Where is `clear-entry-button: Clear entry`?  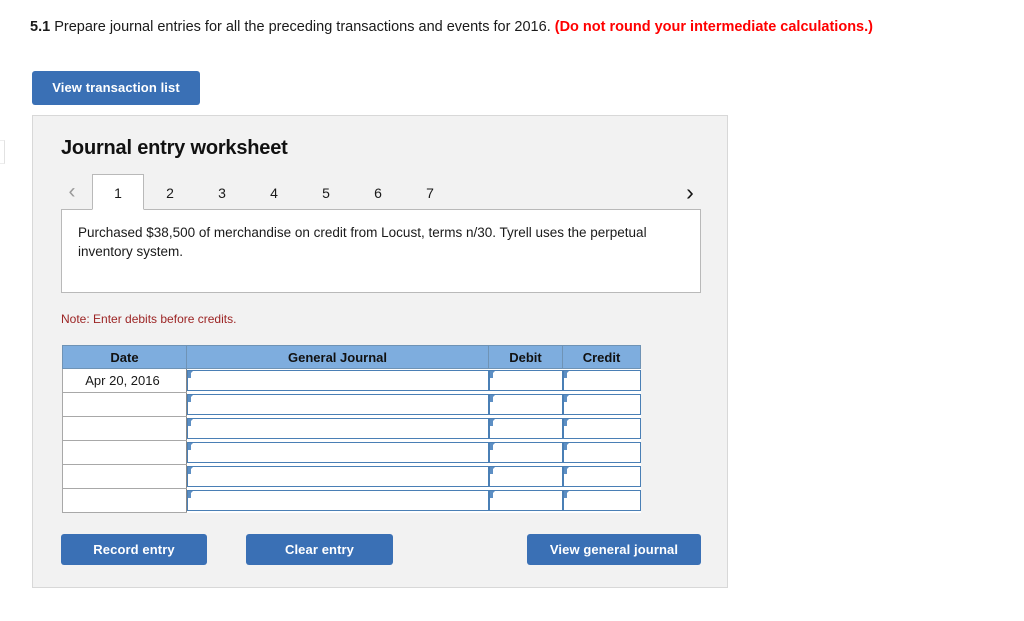 clear-entry-button: Clear entry is located at coordinates (319, 549).